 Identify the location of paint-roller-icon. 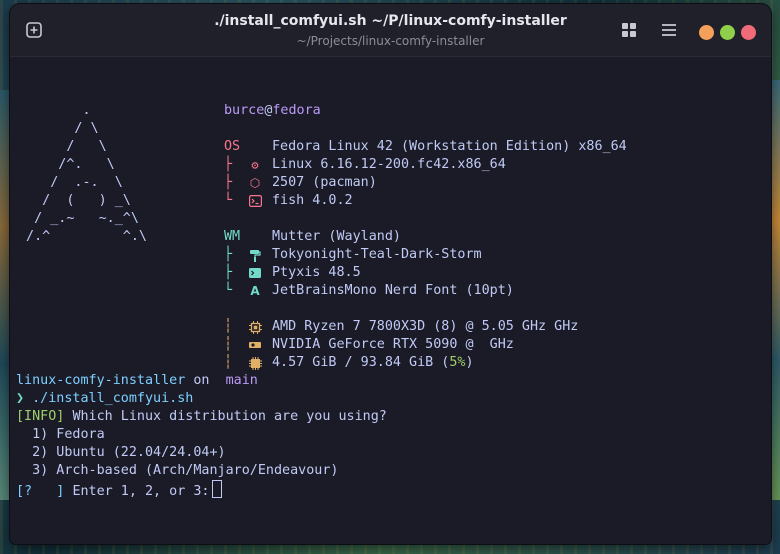
(255, 255).